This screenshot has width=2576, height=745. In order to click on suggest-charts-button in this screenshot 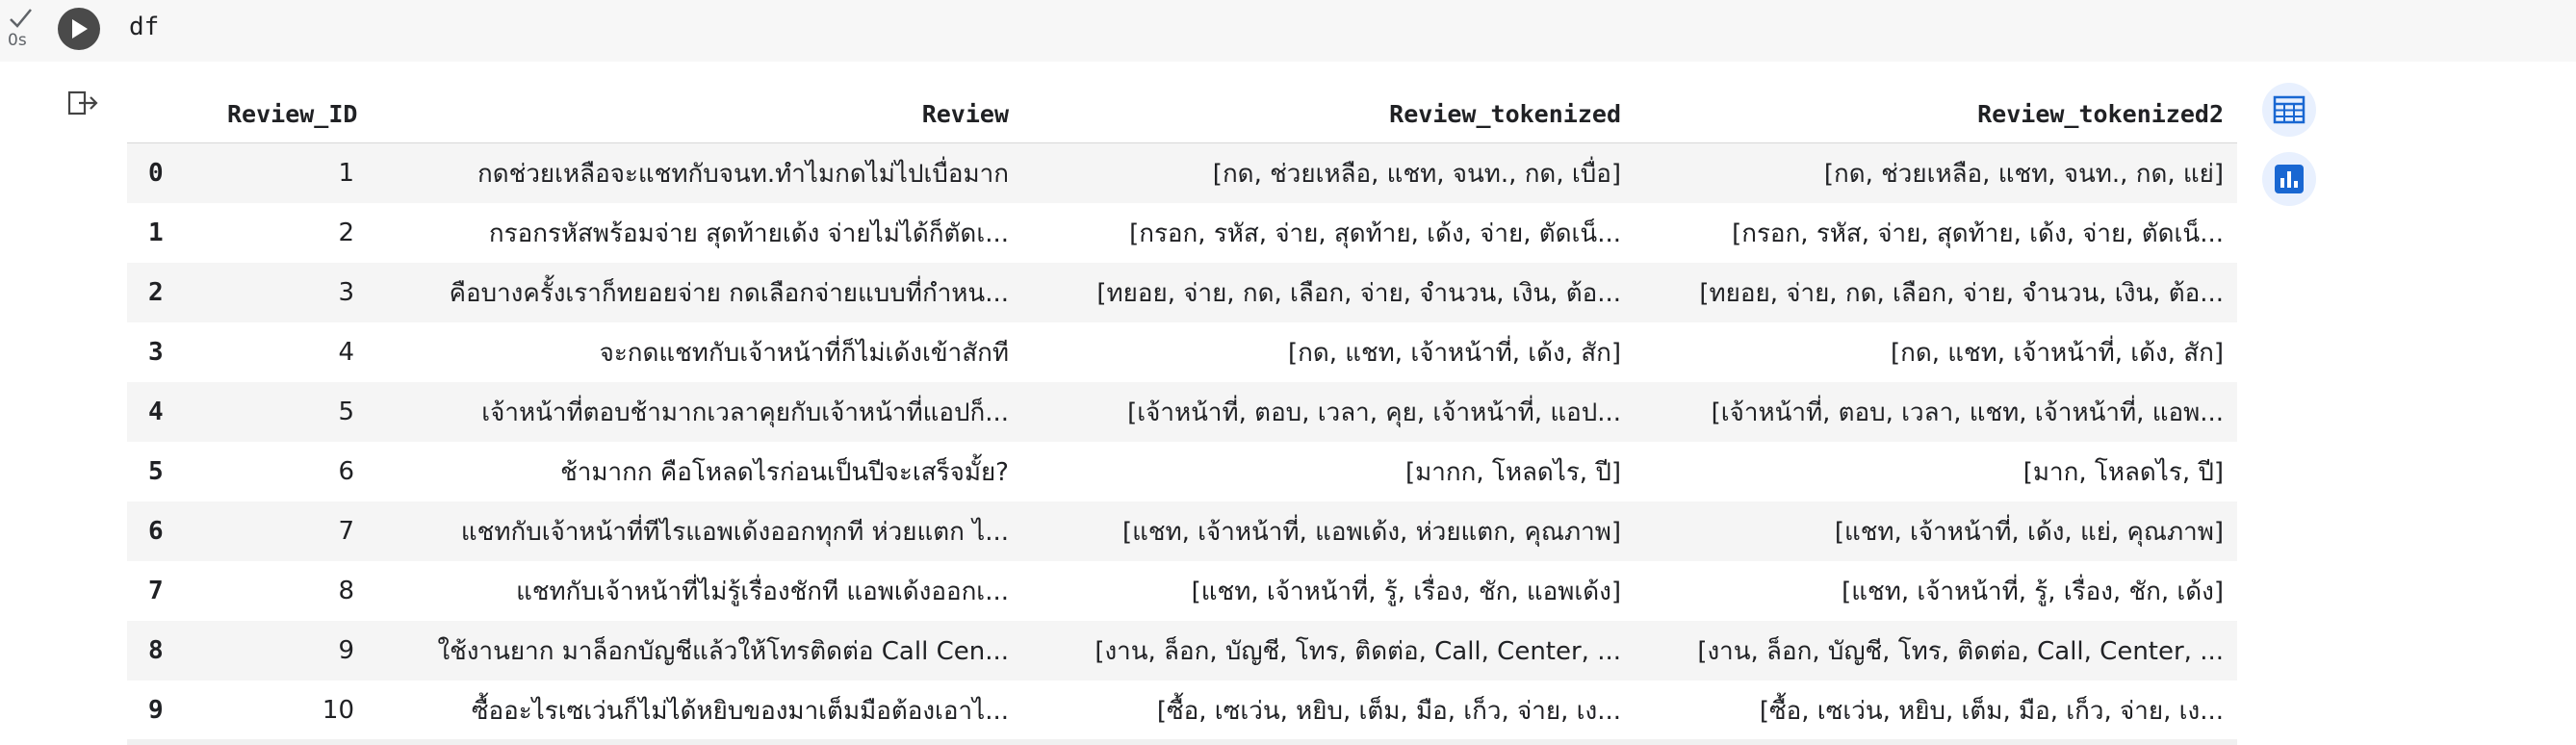, I will do `click(2289, 179)`.